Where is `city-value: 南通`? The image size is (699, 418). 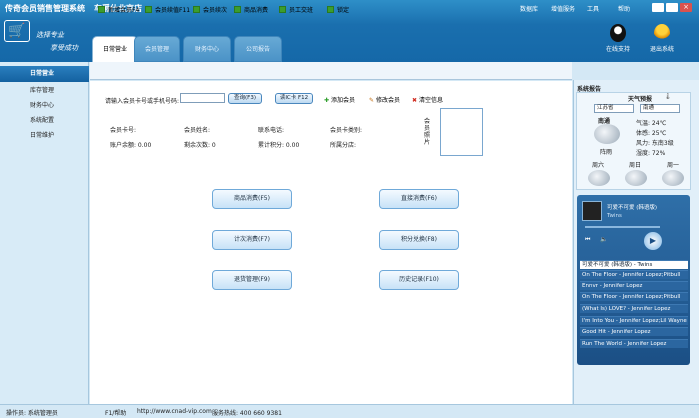 city-value: 南通 is located at coordinates (649, 108).